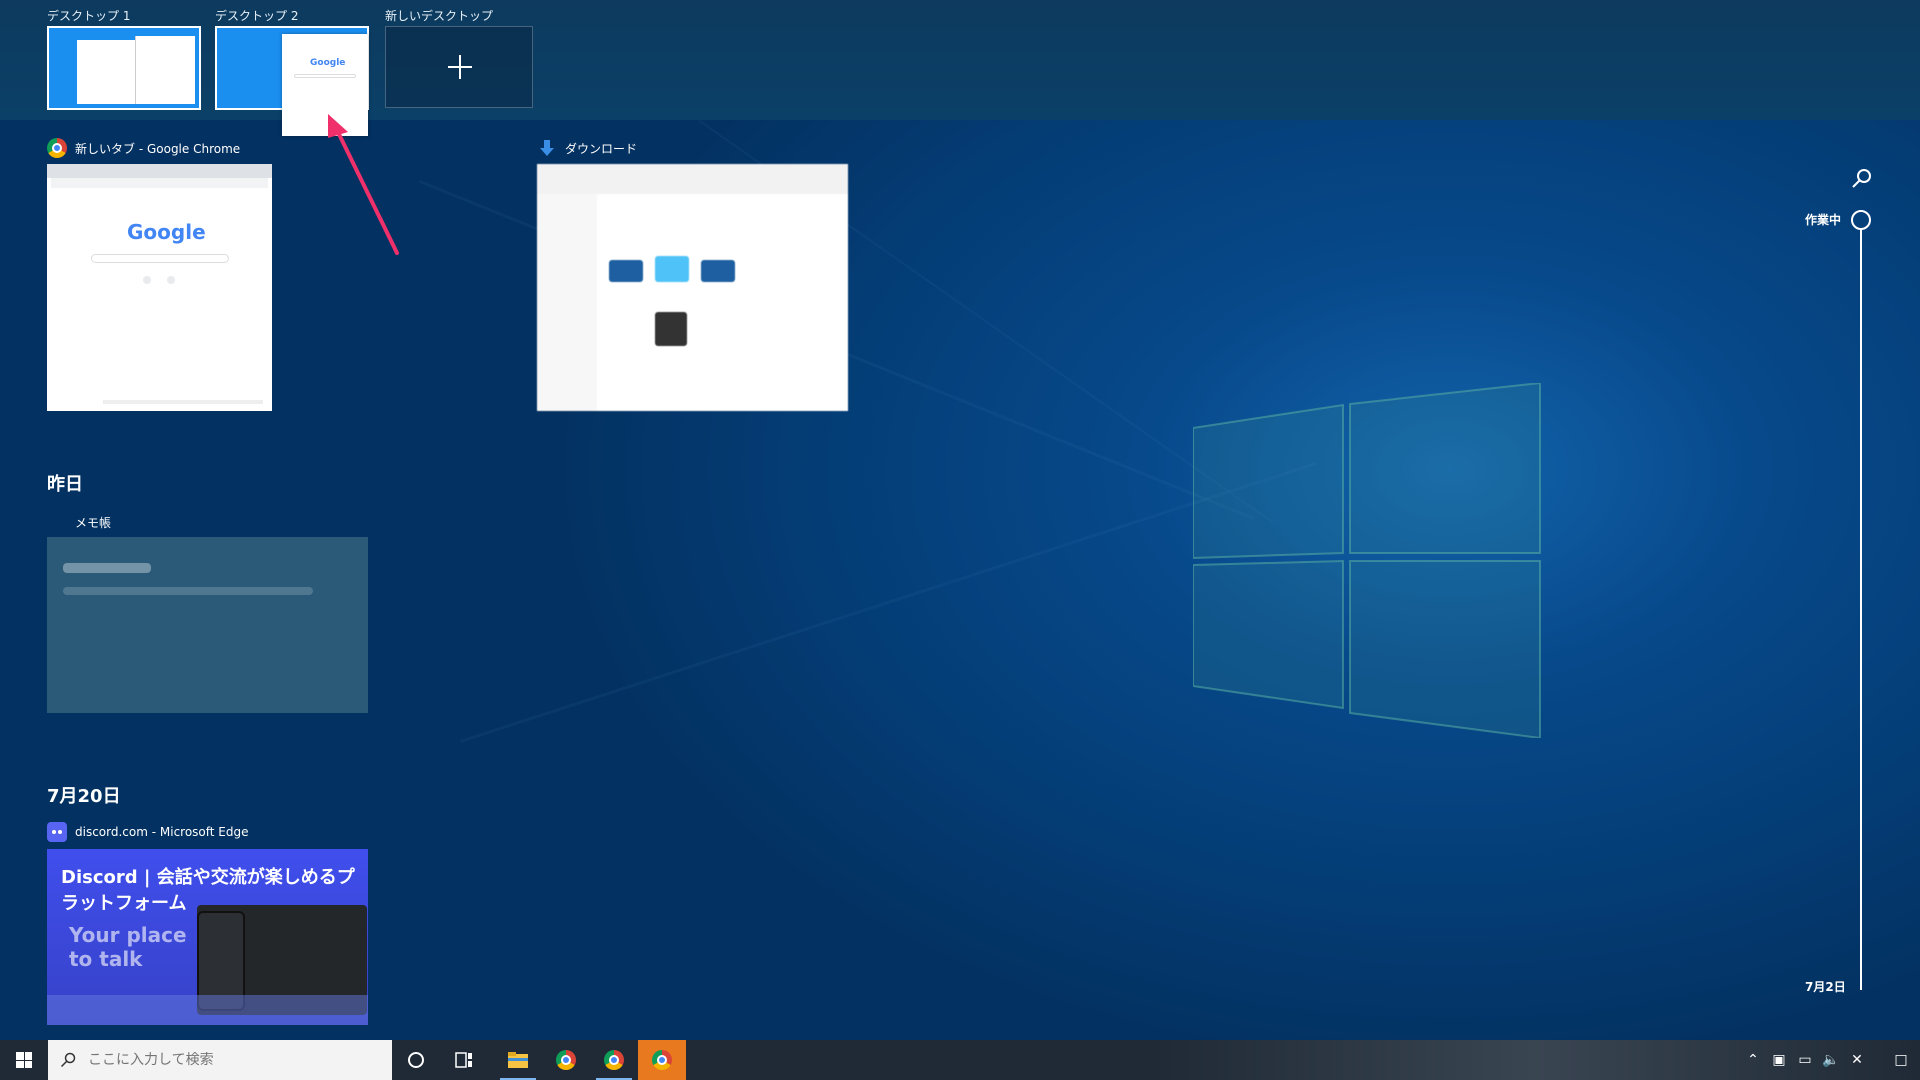 This screenshot has height=1080, width=1920. I want to click on new-desktop-tile, so click(459, 67).